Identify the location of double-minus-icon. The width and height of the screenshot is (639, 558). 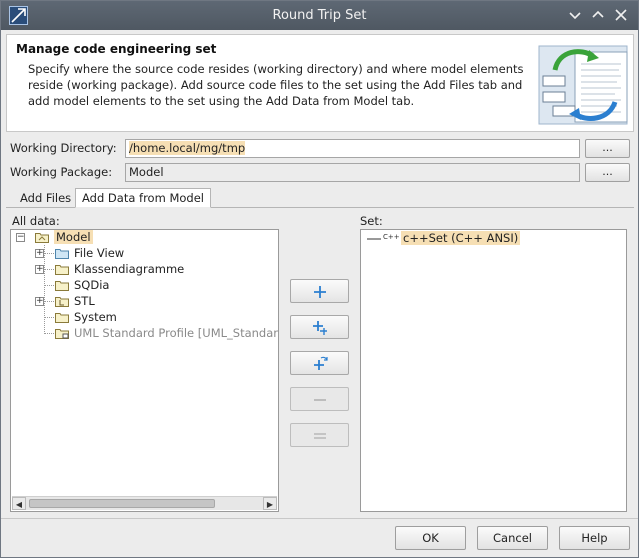
(320, 436).